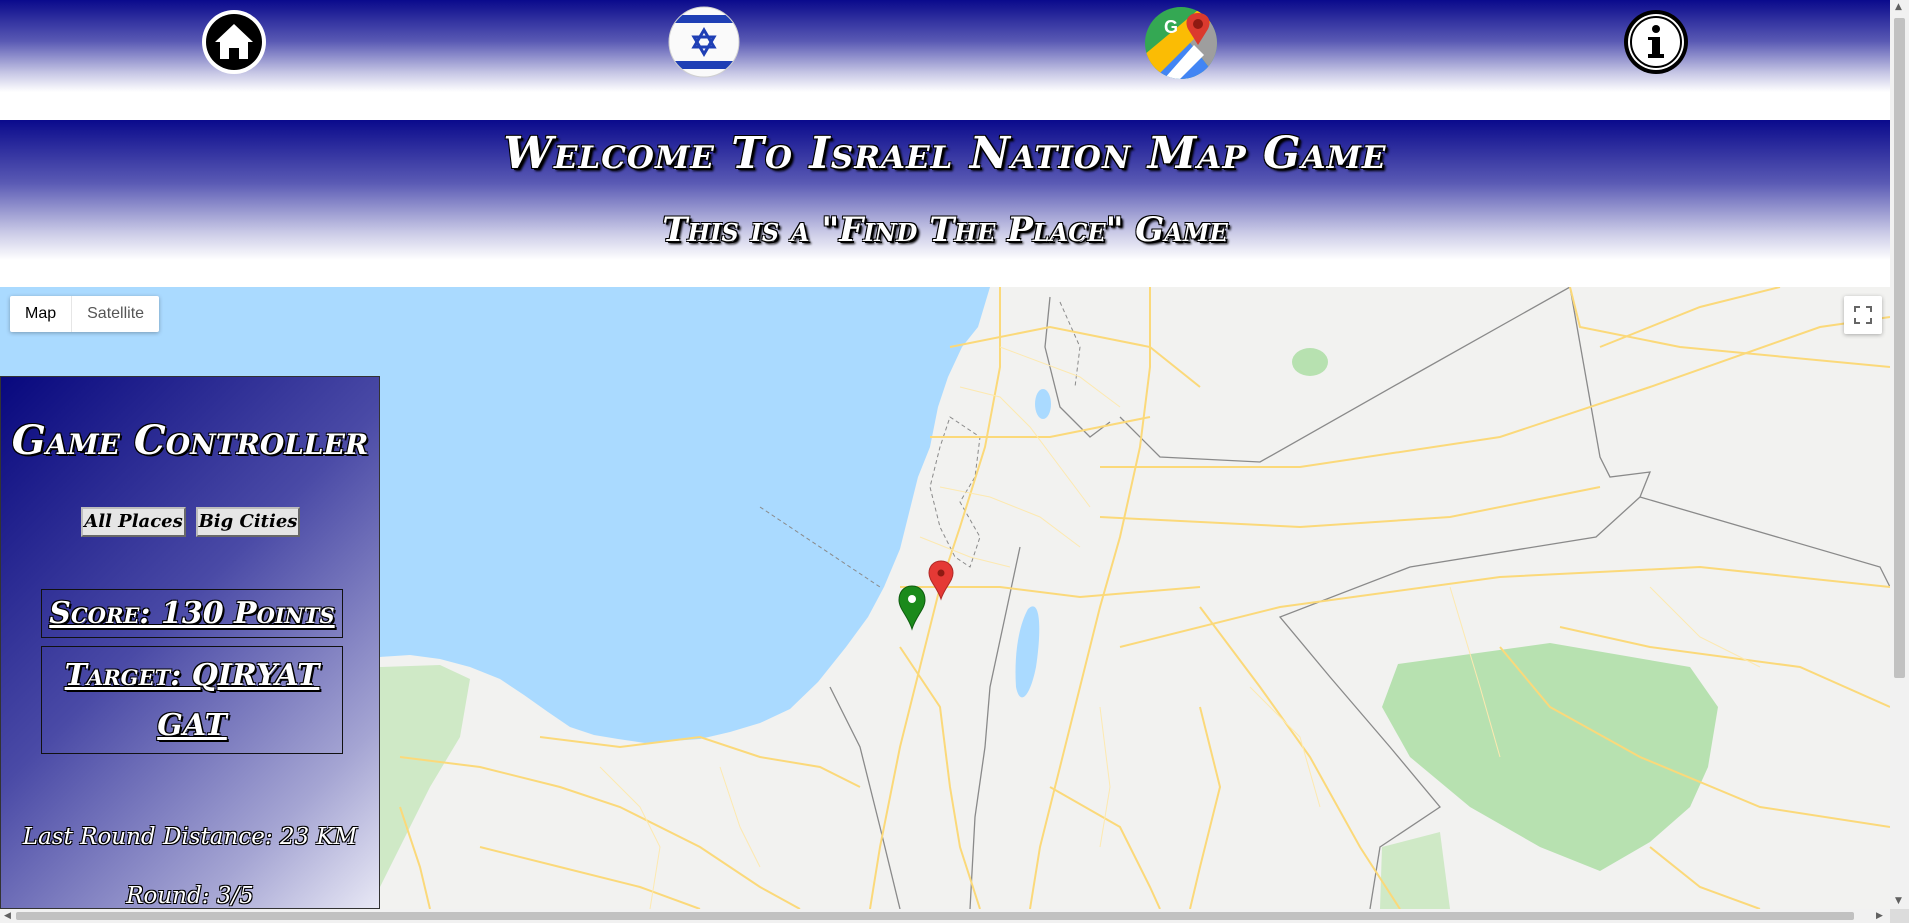 This screenshot has width=1909, height=923. I want to click on scrollbar-corner, so click(1899, 916).